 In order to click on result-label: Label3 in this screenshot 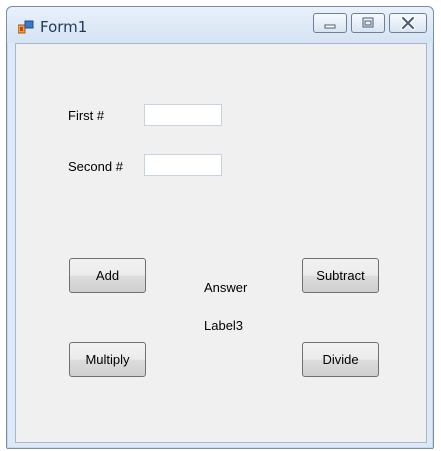, I will do `click(224, 325)`.